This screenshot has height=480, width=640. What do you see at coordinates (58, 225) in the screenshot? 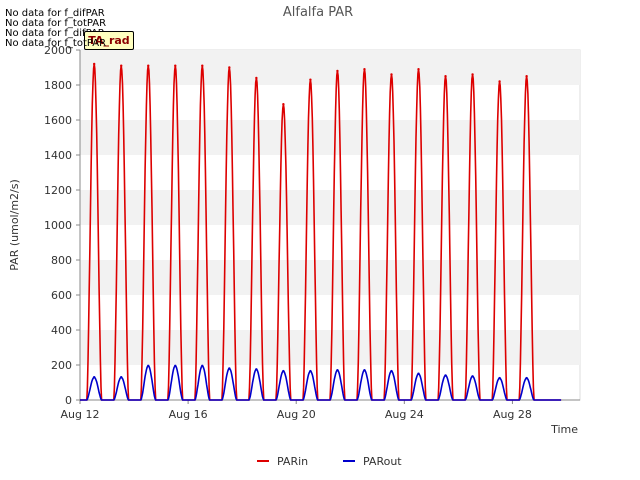
I see `y-tick-label: 1000` at bounding box center [58, 225].